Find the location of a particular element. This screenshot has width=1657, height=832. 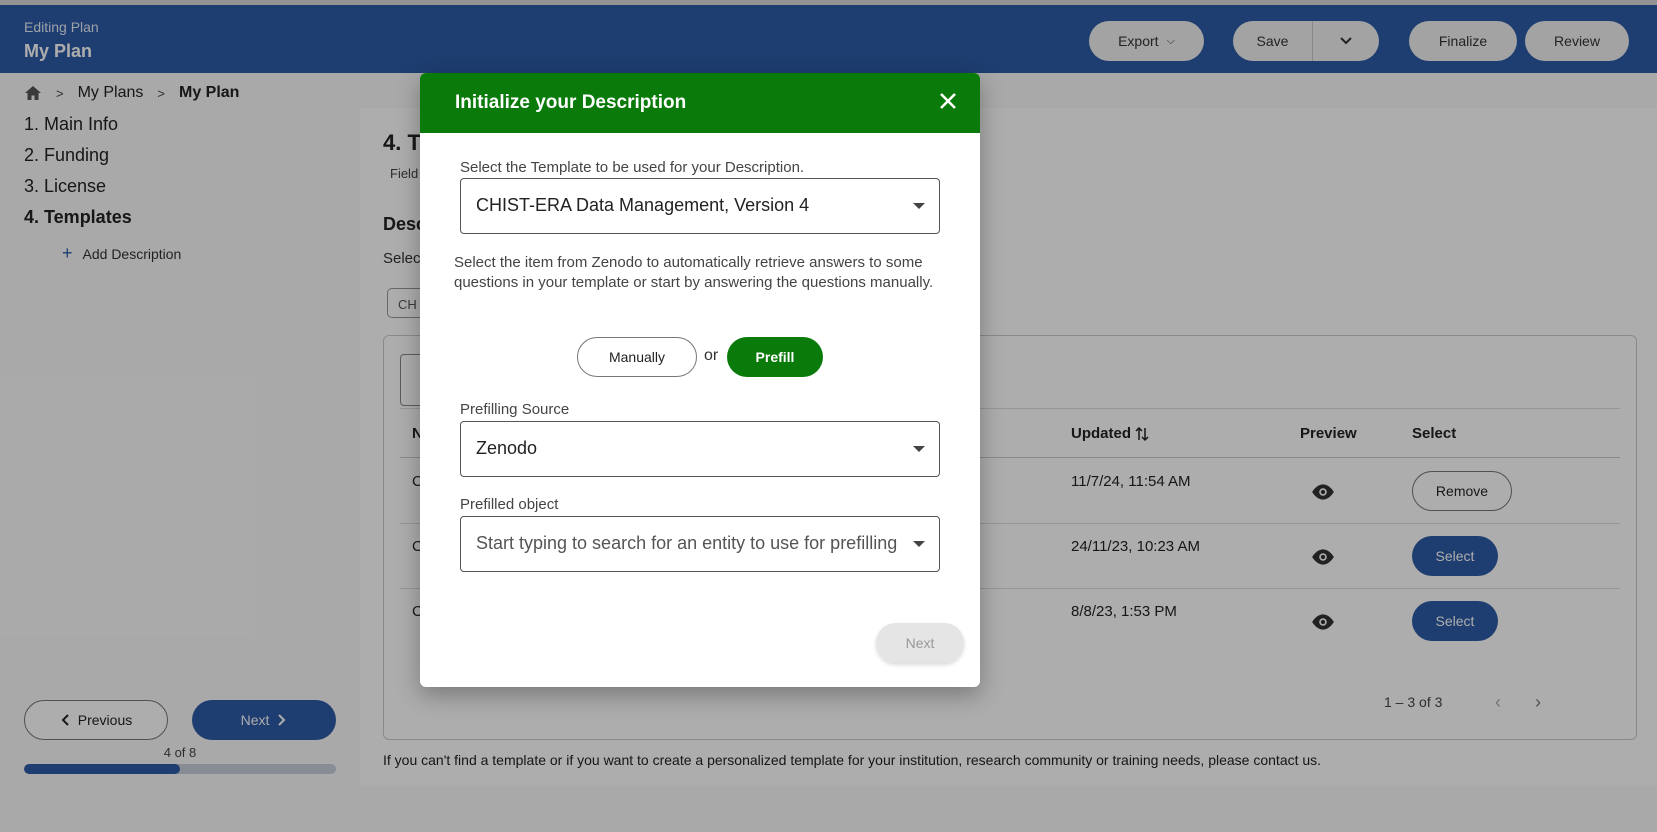

template-select: CHIST-ERA Data Management, Version 4 is located at coordinates (700, 206).